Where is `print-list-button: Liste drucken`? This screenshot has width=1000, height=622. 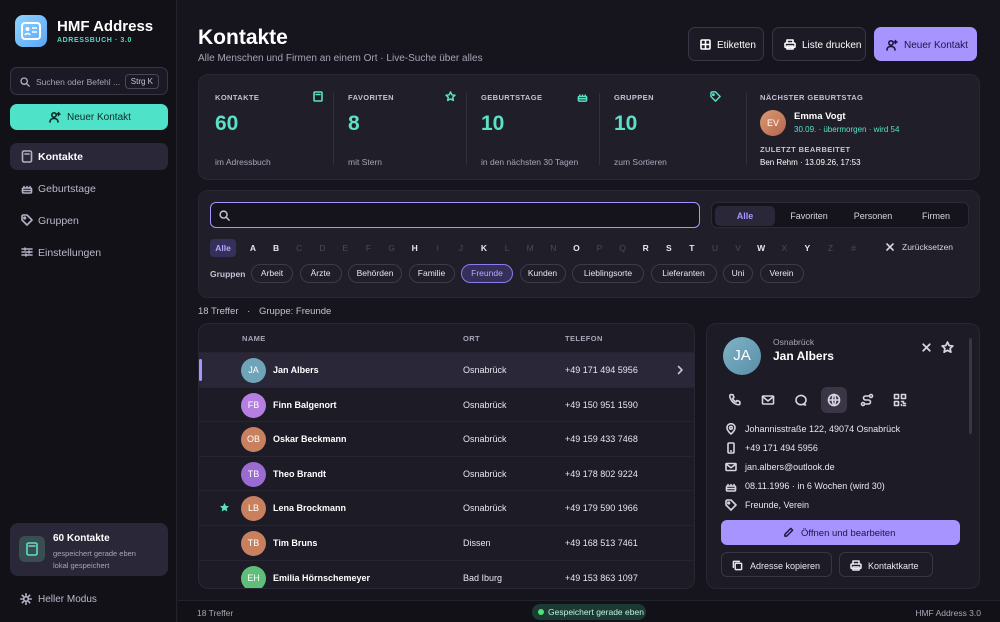
print-list-button: Liste drucken is located at coordinates (819, 44).